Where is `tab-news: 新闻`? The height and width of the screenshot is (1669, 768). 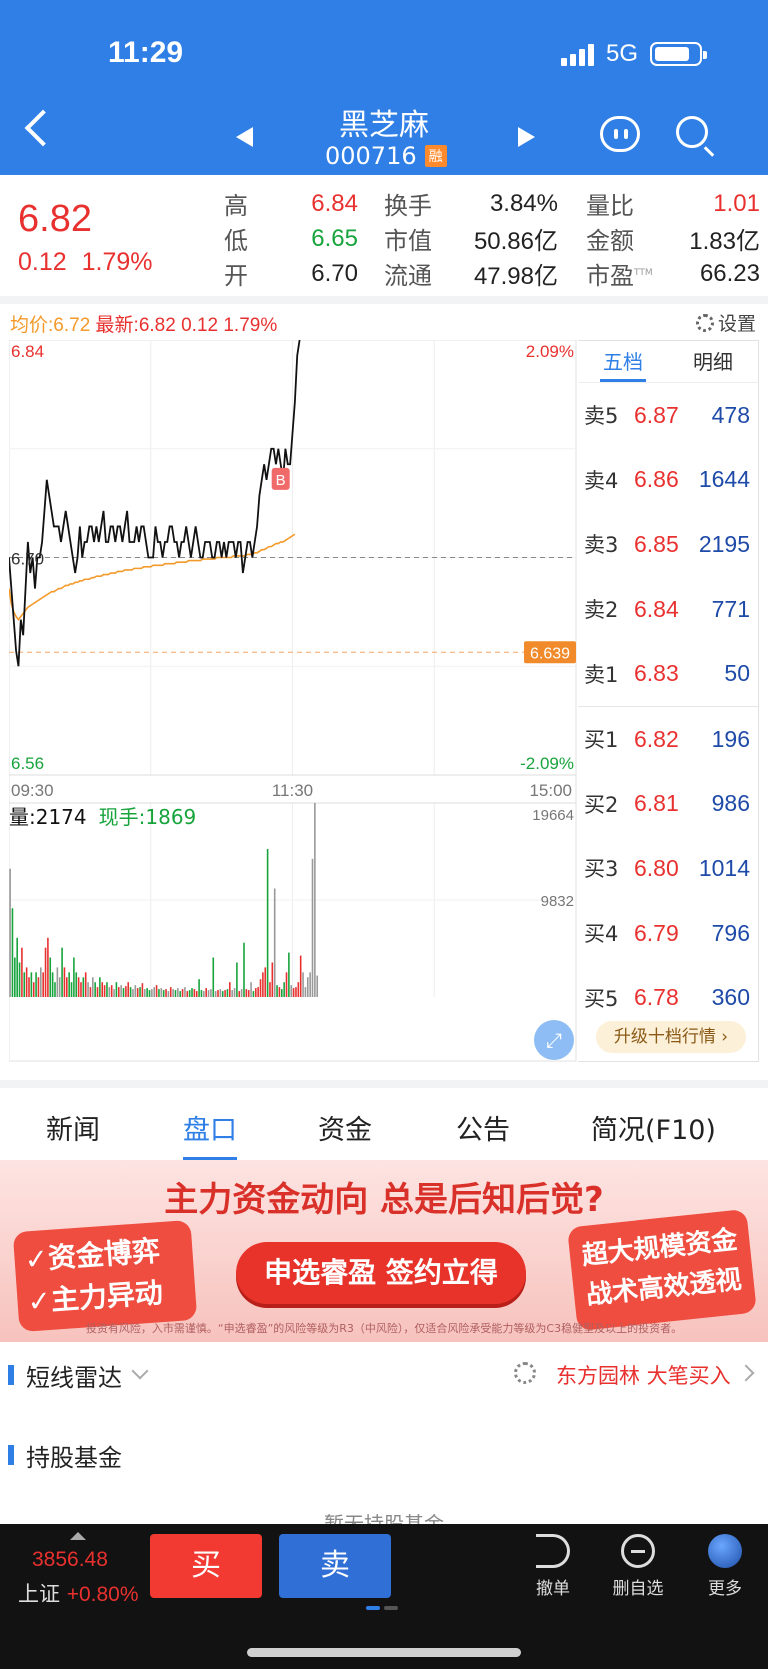
tab-news: 新闻 is located at coordinates (73, 1127).